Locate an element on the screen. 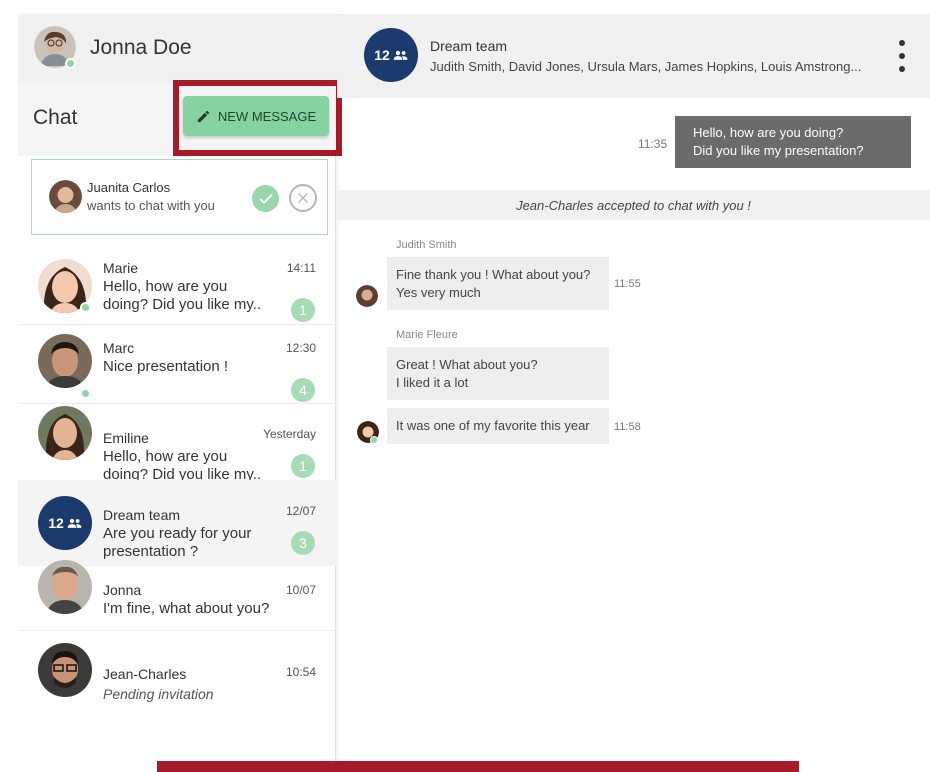 Image resolution: width=930 pixels, height=772 pixels. invite-avatar is located at coordinates (65, 196).